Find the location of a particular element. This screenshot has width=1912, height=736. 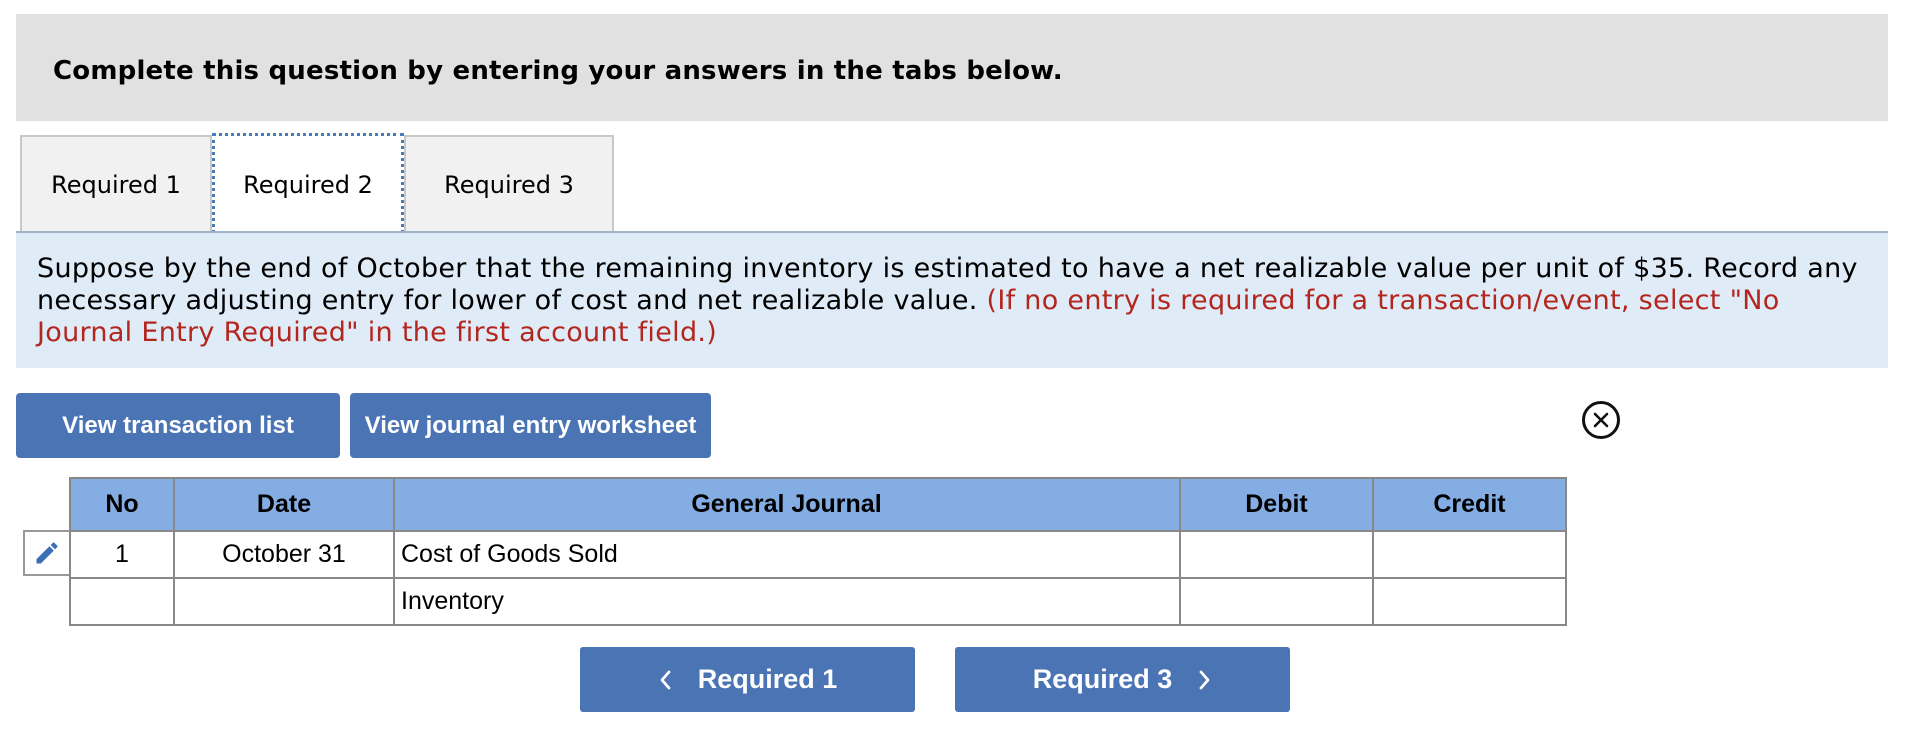

table-row: Inventory is located at coordinates (818, 601).